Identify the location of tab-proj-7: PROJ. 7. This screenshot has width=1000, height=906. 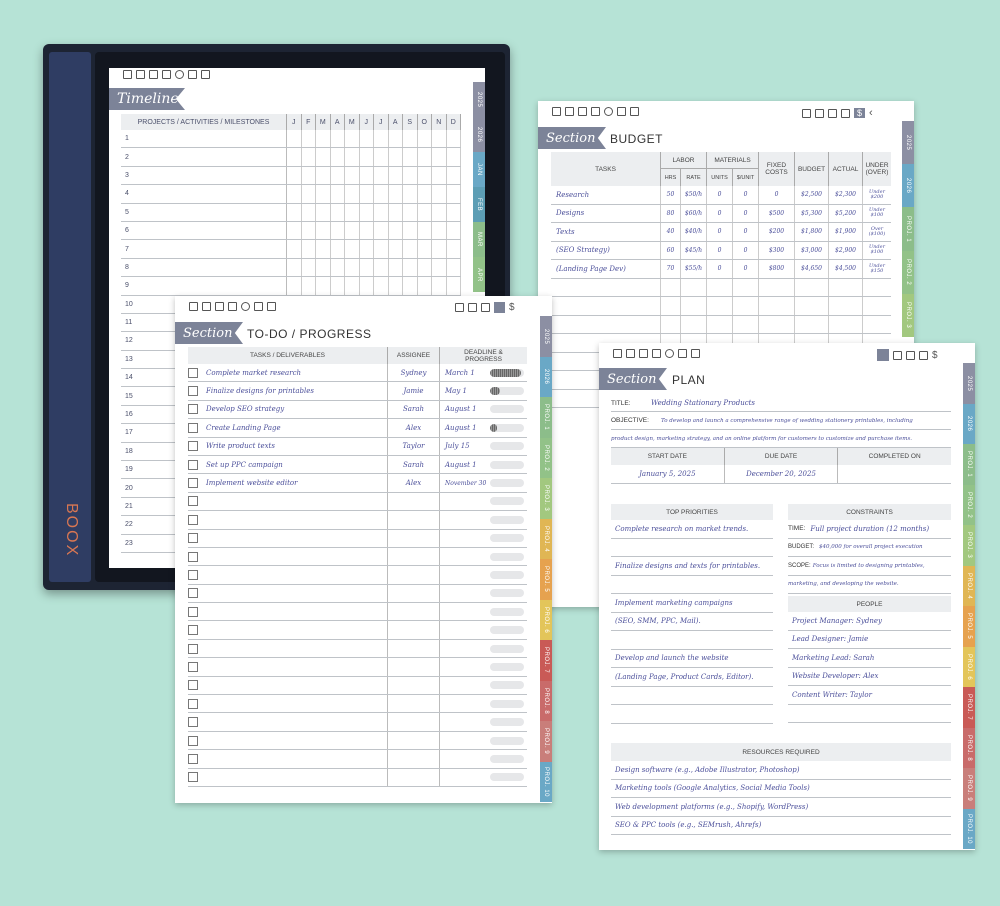
(546, 660).